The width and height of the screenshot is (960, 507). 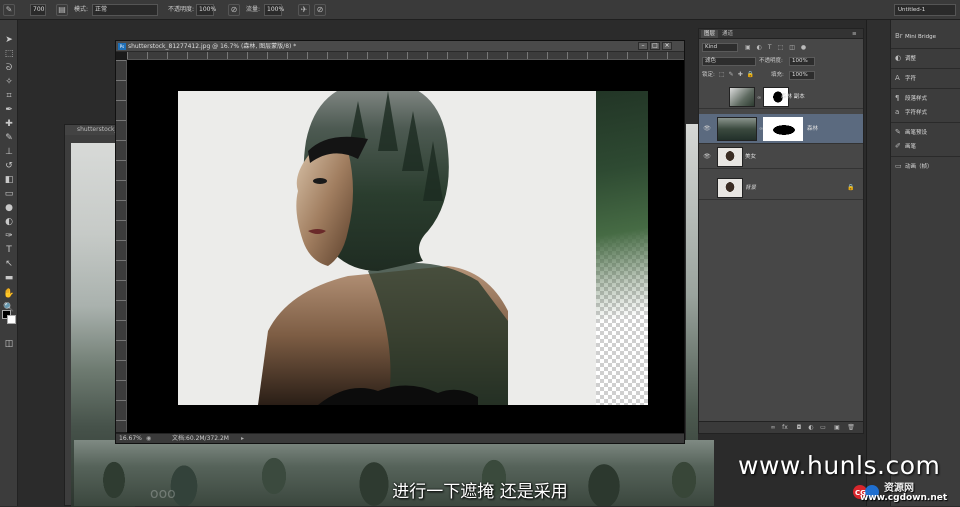 What do you see at coordinates (720, 47) in the screenshot?
I see `filter-kind-dropdown: Kind` at bounding box center [720, 47].